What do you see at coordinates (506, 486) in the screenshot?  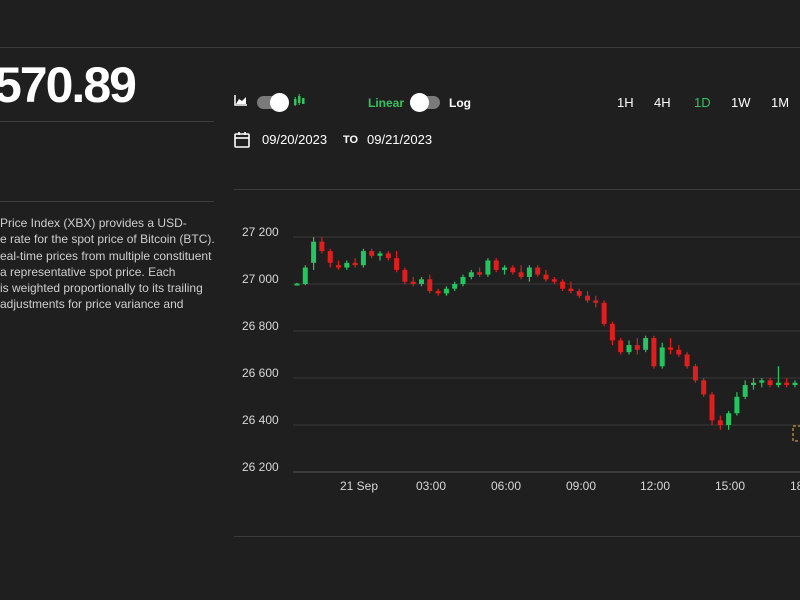 I see `x-tick-label: 06:00` at bounding box center [506, 486].